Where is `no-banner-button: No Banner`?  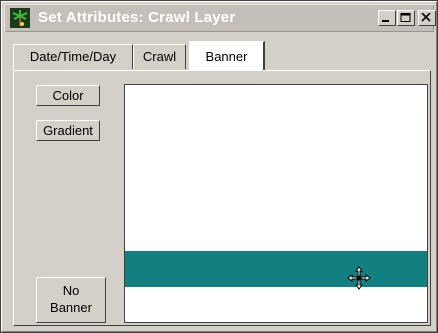 no-banner-button: No Banner is located at coordinates (71, 300).